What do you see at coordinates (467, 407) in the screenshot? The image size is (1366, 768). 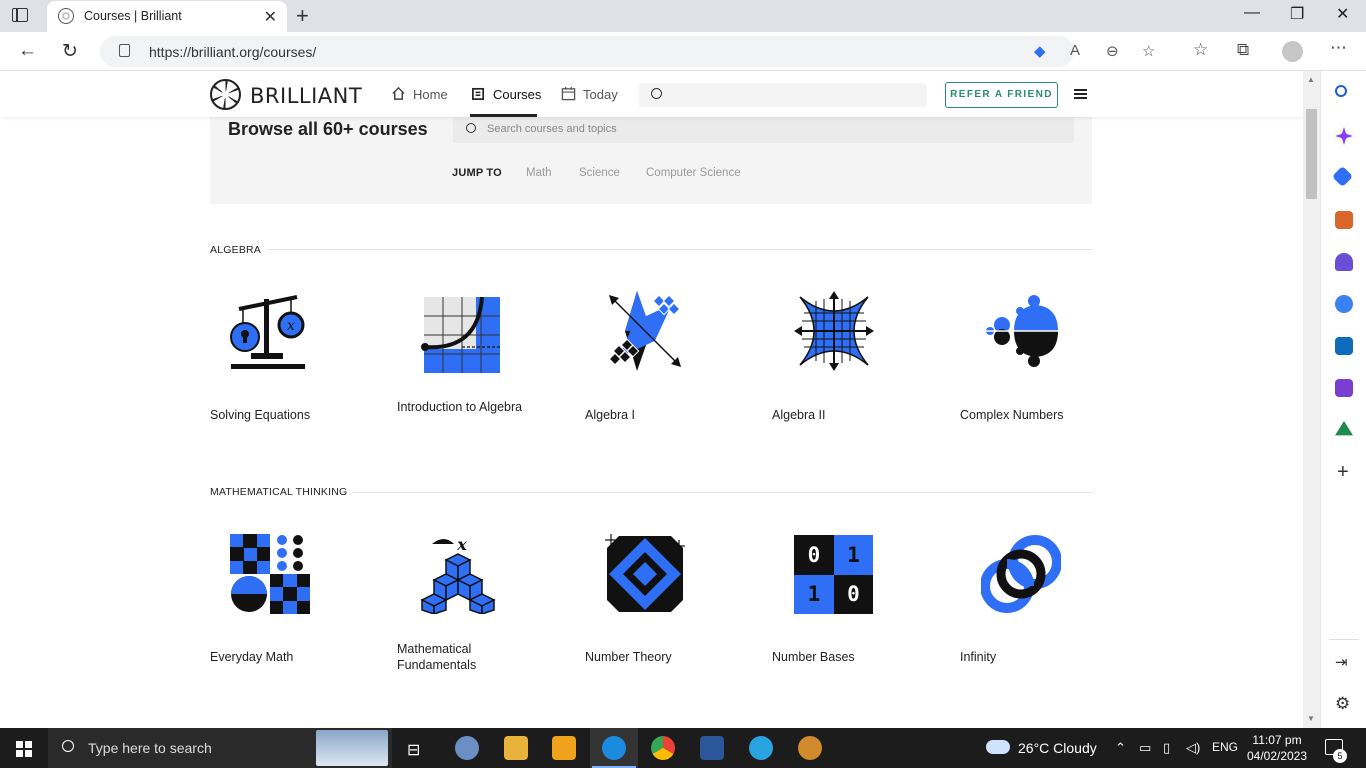 I see `course-introduction-to-algebra: Introduction to Algebra` at bounding box center [467, 407].